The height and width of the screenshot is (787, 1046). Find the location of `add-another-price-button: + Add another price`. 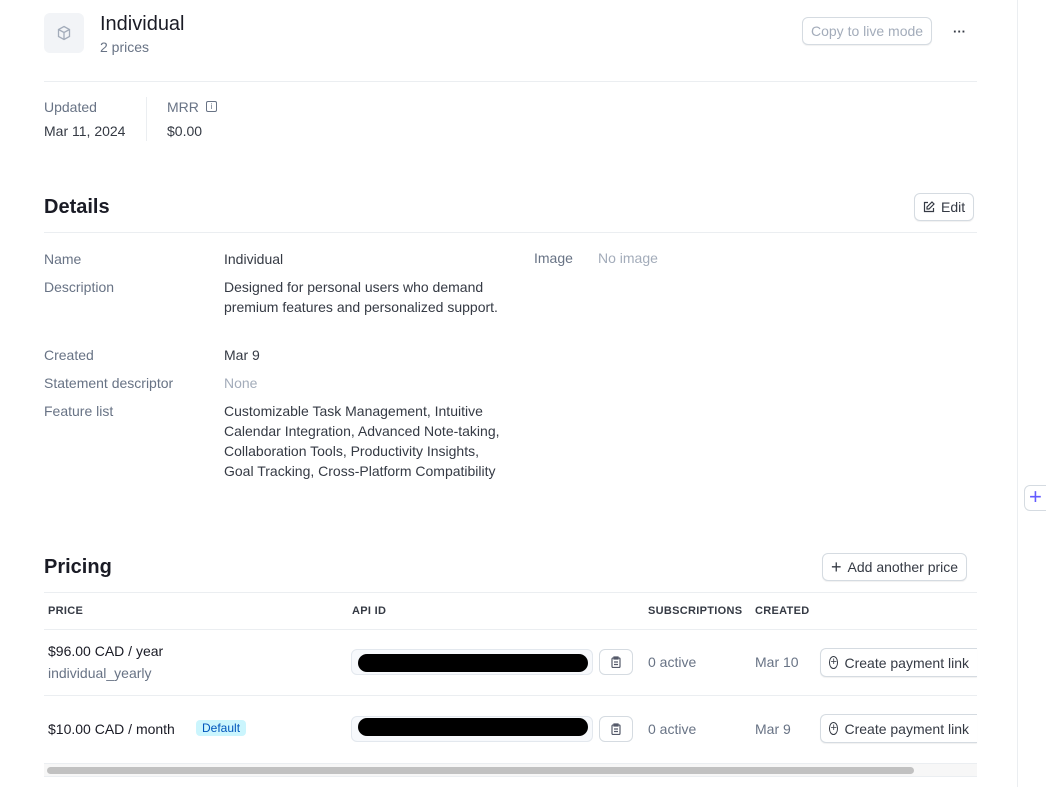

add-another-price-button: + Add another price is located at coordinates (895, 567).